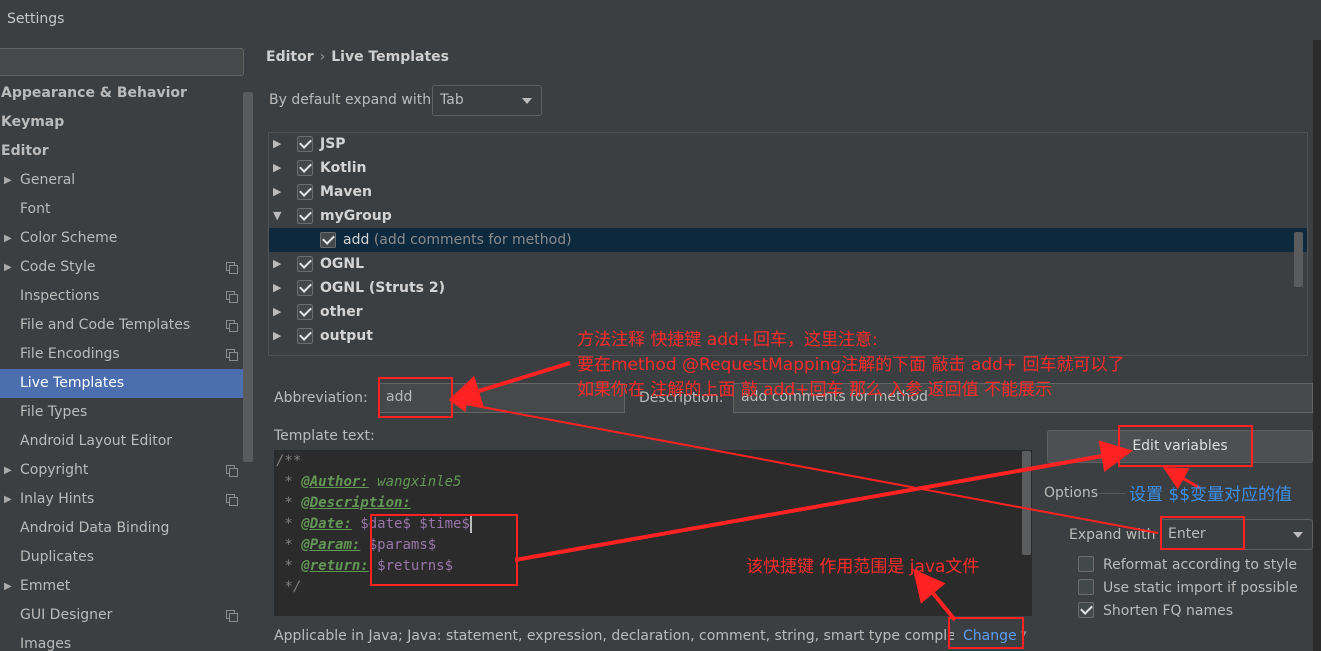 The width and height of the screenshot is (1321, 651). What do you see at coordinates (863, 567) in the screenshot?
I see `annotation-scope-note: 该快捷键 作用范围是 java文件` at bounding box center [863, 567].